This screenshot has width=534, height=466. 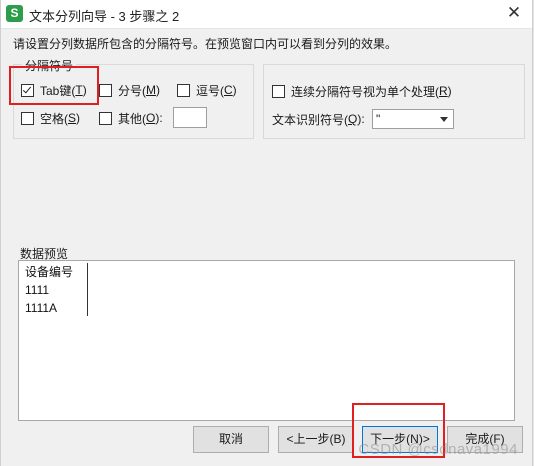 I want to click on other-checkbox-box, so click(x=105, y=118).